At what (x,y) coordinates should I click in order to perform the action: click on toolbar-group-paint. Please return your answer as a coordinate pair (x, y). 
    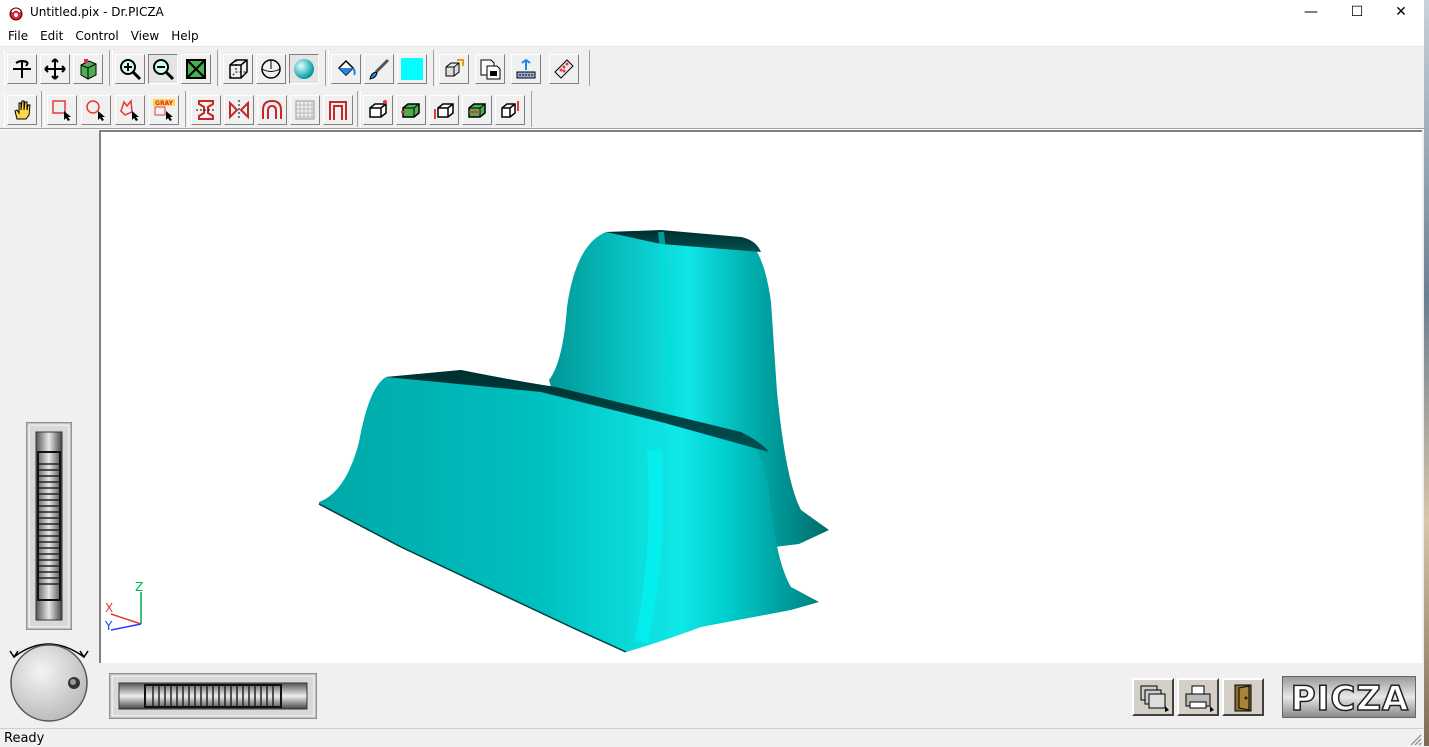
    Looking at the image, I should click on (381, 68).